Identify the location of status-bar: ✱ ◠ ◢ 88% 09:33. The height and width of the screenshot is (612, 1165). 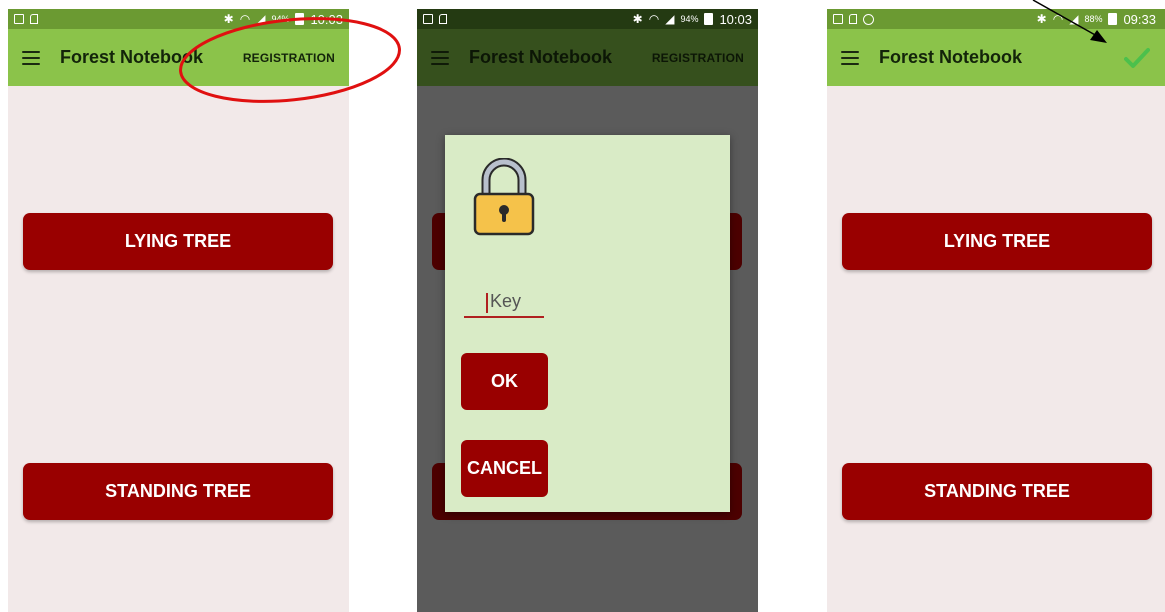
(996, 19).